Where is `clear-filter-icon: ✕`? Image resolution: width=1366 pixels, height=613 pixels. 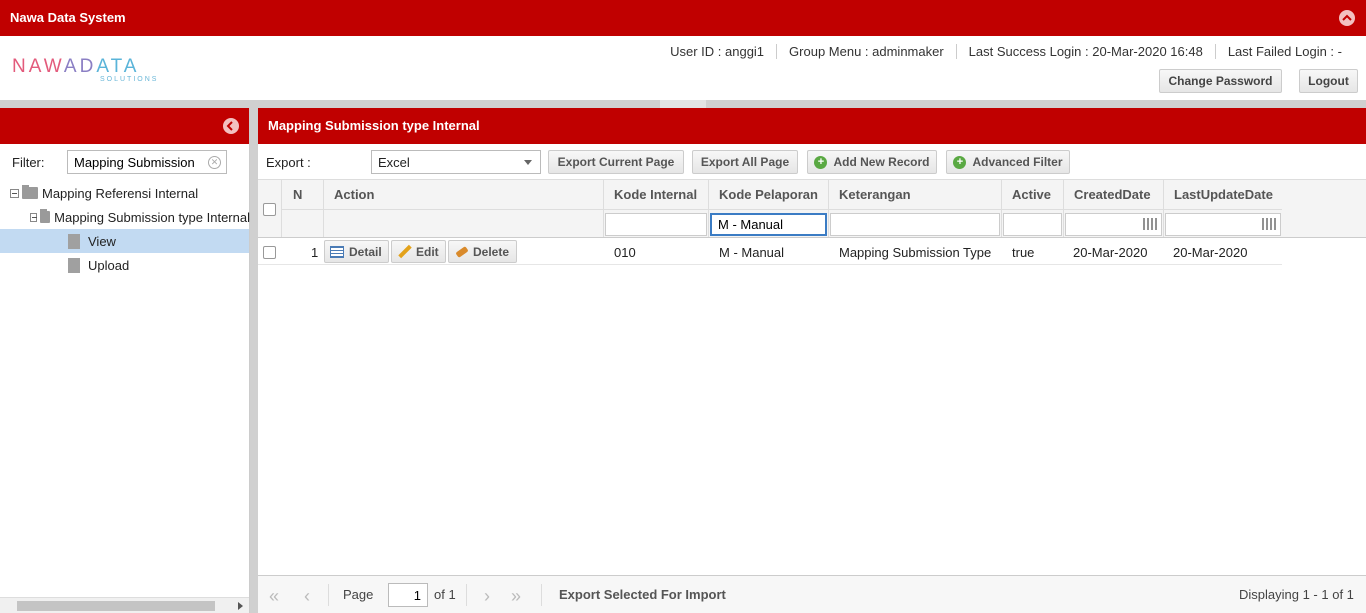 clear-filter-icon: ✕ is located at coordinates (214, 162).